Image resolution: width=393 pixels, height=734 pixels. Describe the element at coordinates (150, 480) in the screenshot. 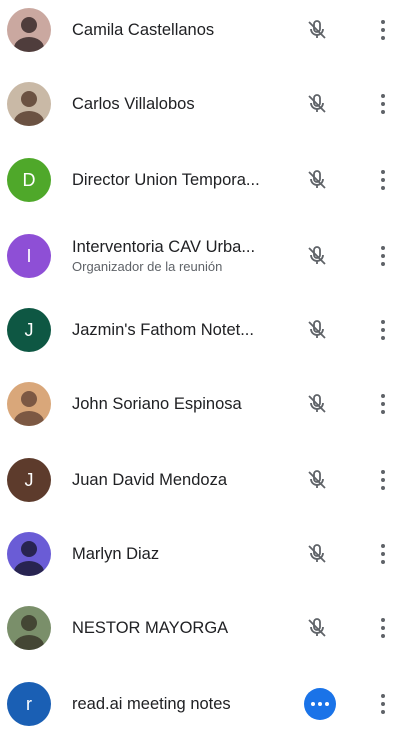

I see `participant-name: Juan David Mendoza` at that location.